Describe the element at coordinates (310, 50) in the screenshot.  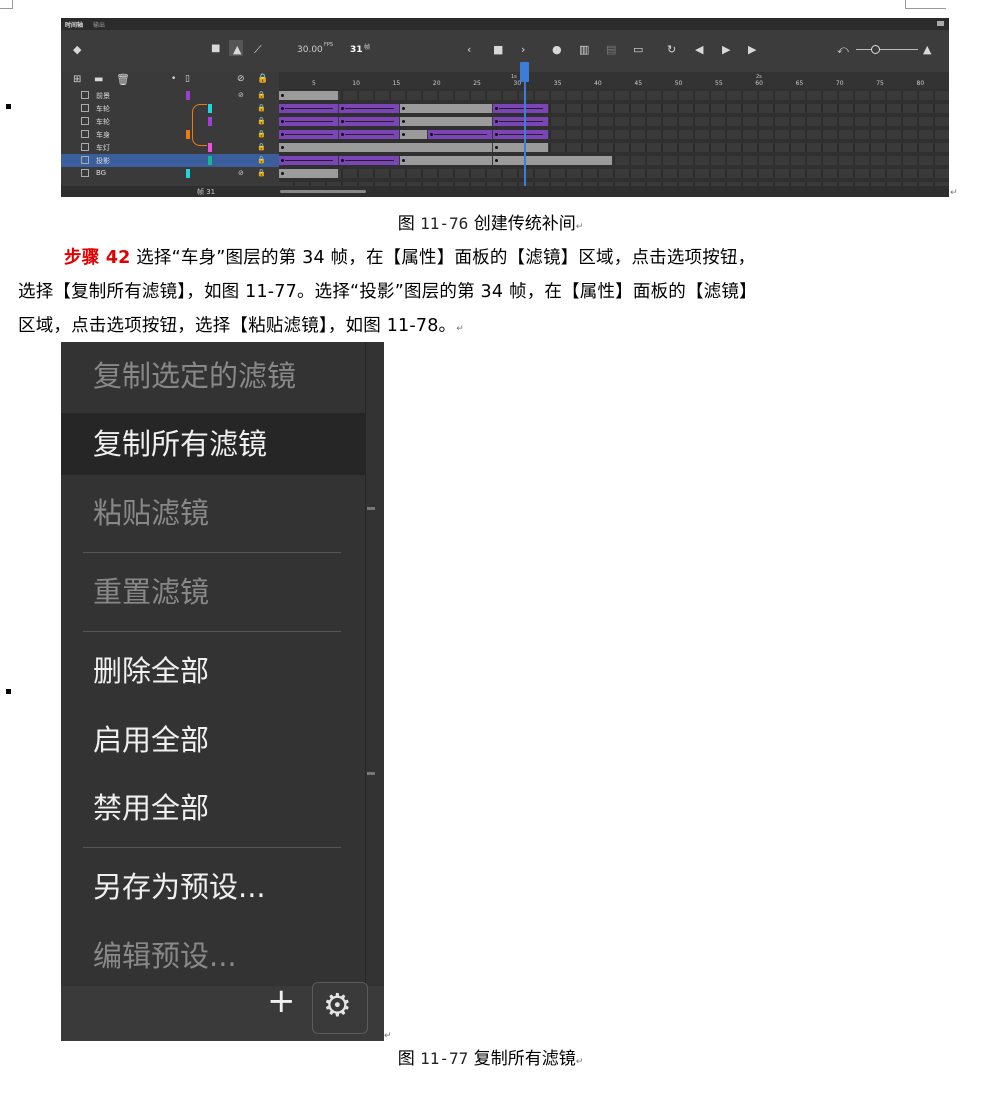
I see `fps-value: 30.00` at that location.